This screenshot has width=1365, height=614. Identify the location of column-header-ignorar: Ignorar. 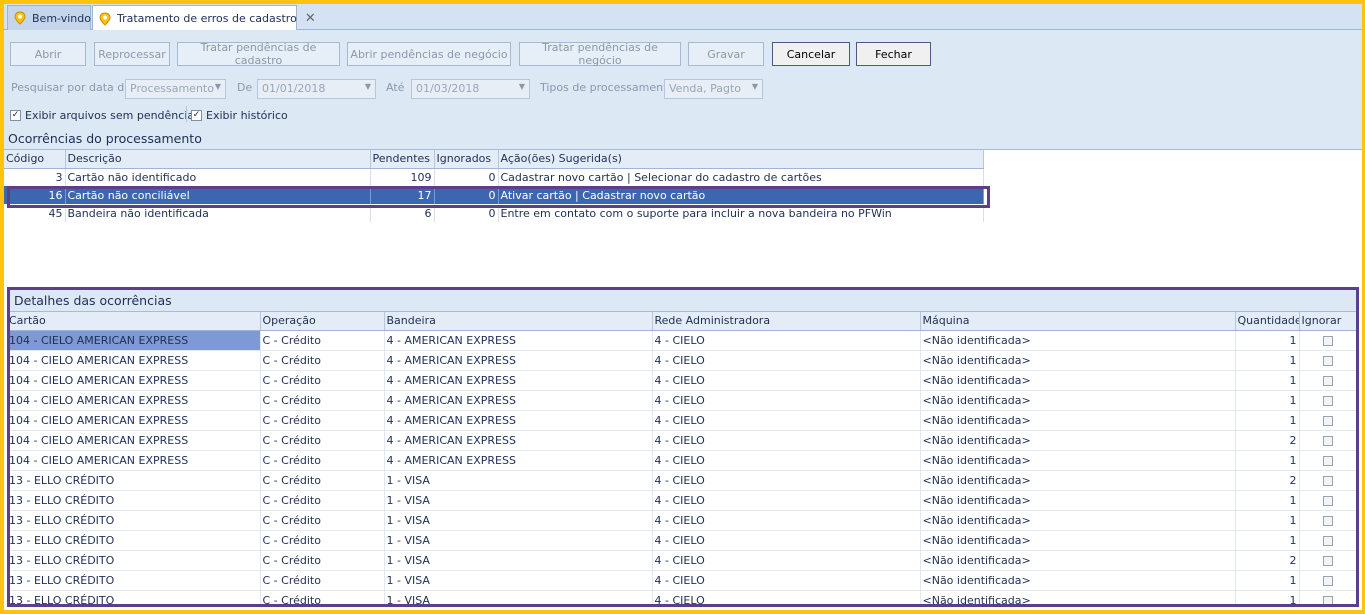
(1327, 321).